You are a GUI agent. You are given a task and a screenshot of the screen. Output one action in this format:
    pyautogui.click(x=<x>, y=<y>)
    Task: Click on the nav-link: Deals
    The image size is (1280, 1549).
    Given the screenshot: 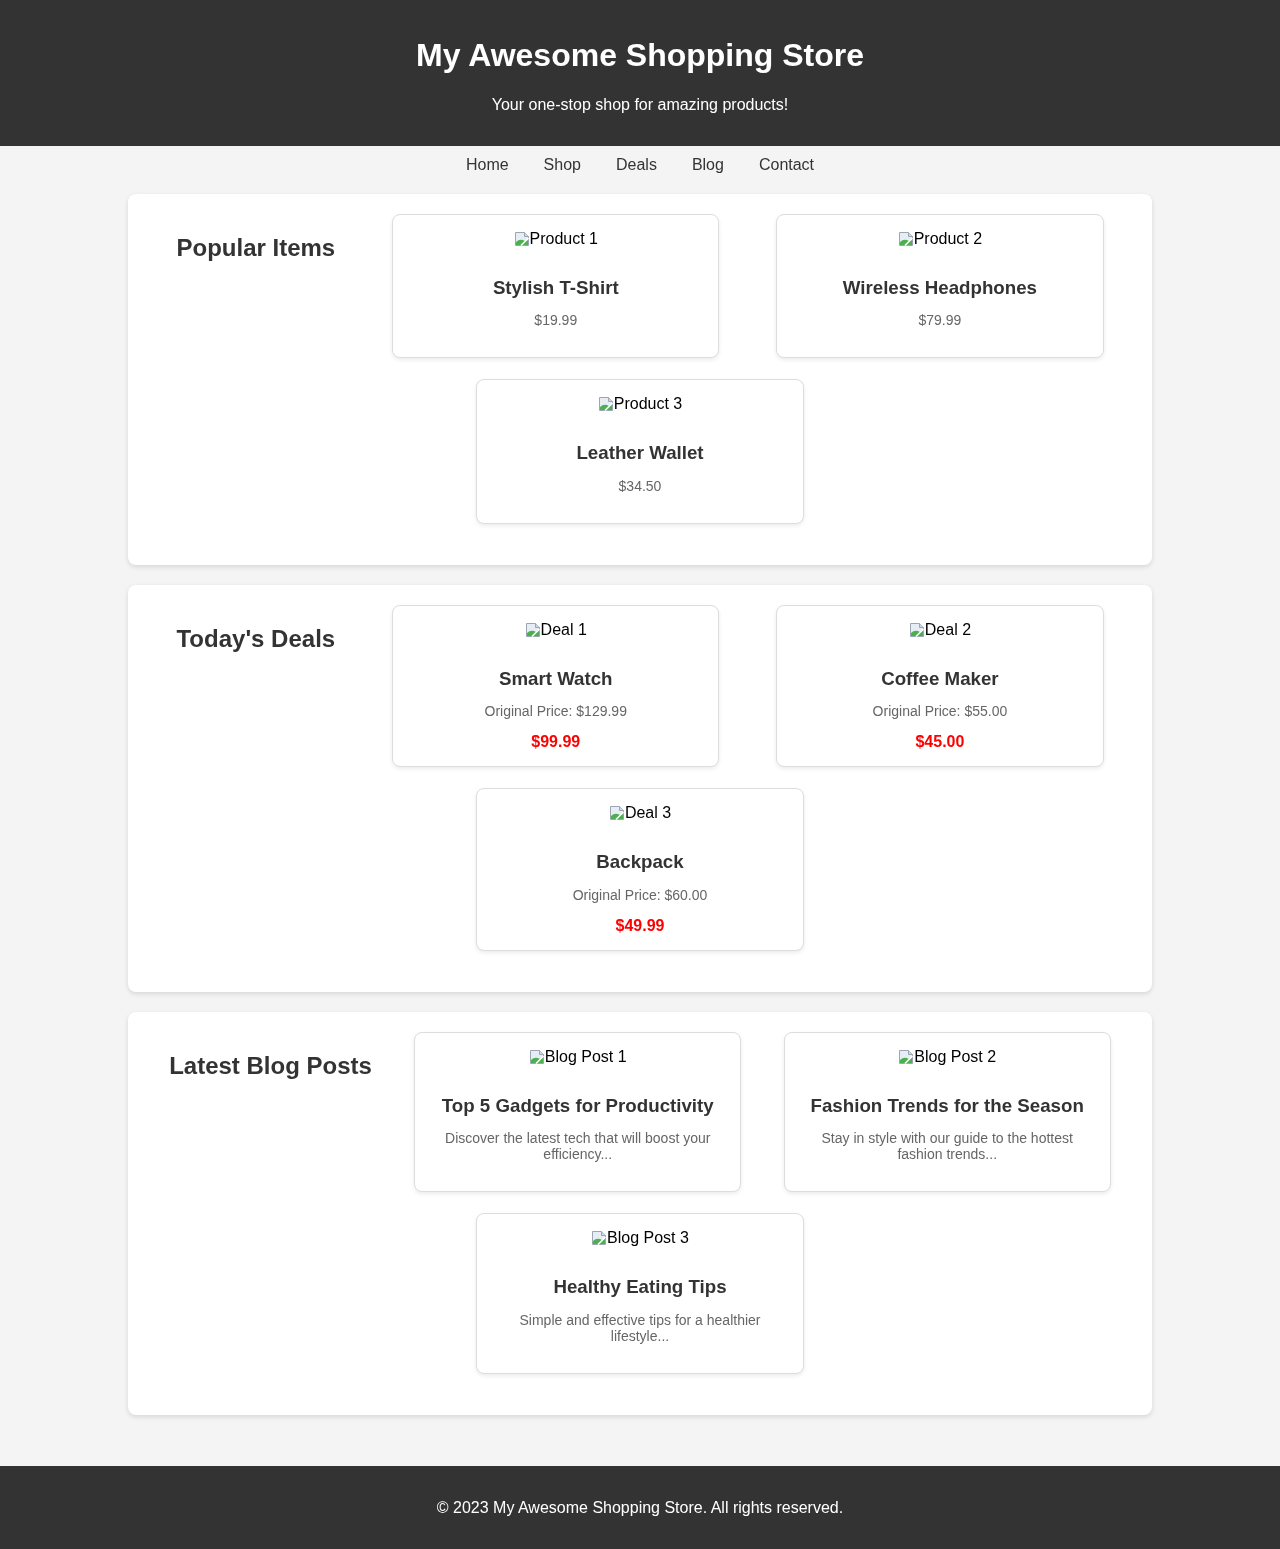 What is the action you would take?
    pyautogui.click(x=636, y=164)
    